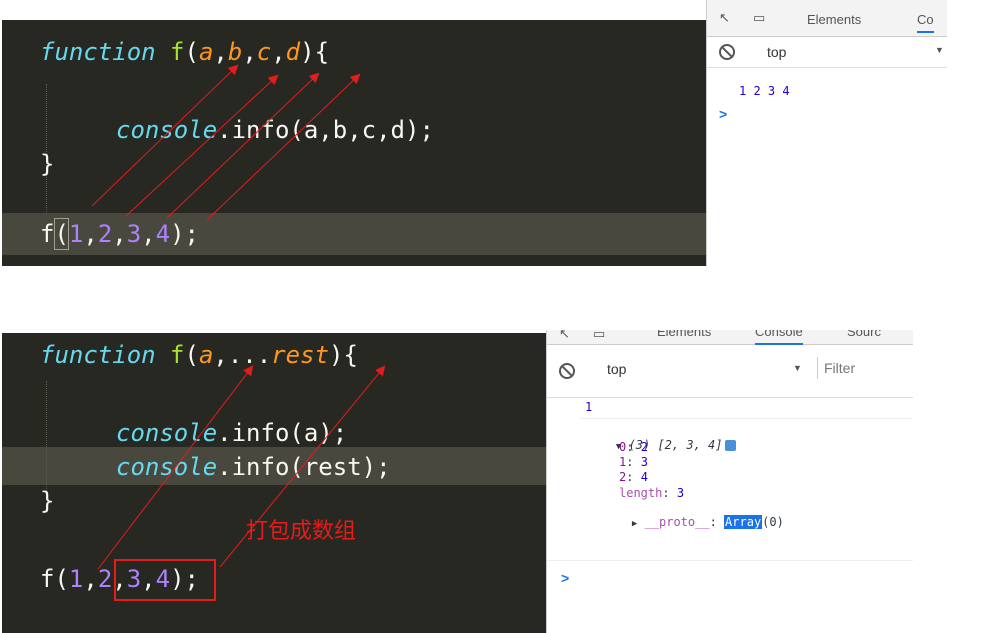  What do you see at coordinates (275, 130) in the screenshot?
I see `code-line-console-info: console.info(a,b,c,d);` at bounding box center [275, 130].